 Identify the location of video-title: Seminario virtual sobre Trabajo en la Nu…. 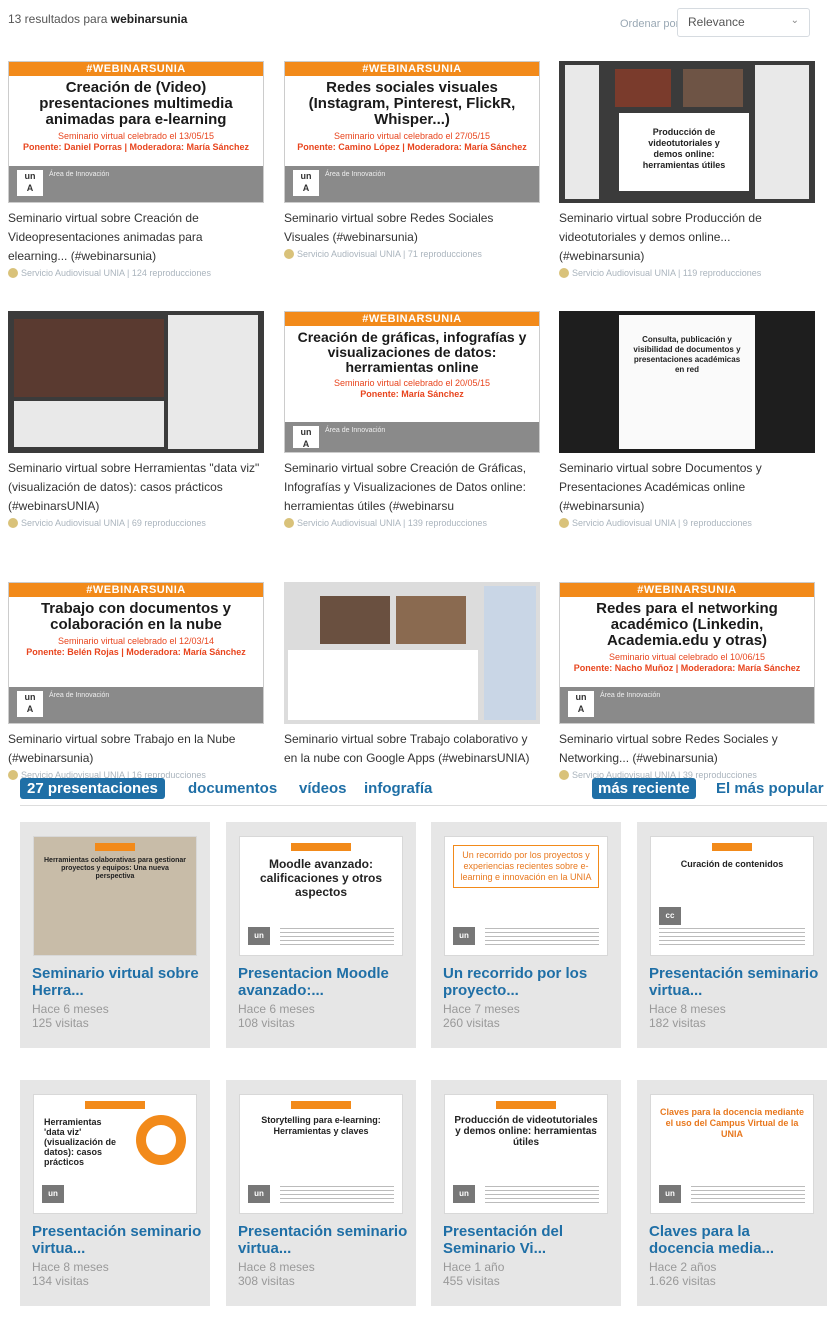
(136, 749).